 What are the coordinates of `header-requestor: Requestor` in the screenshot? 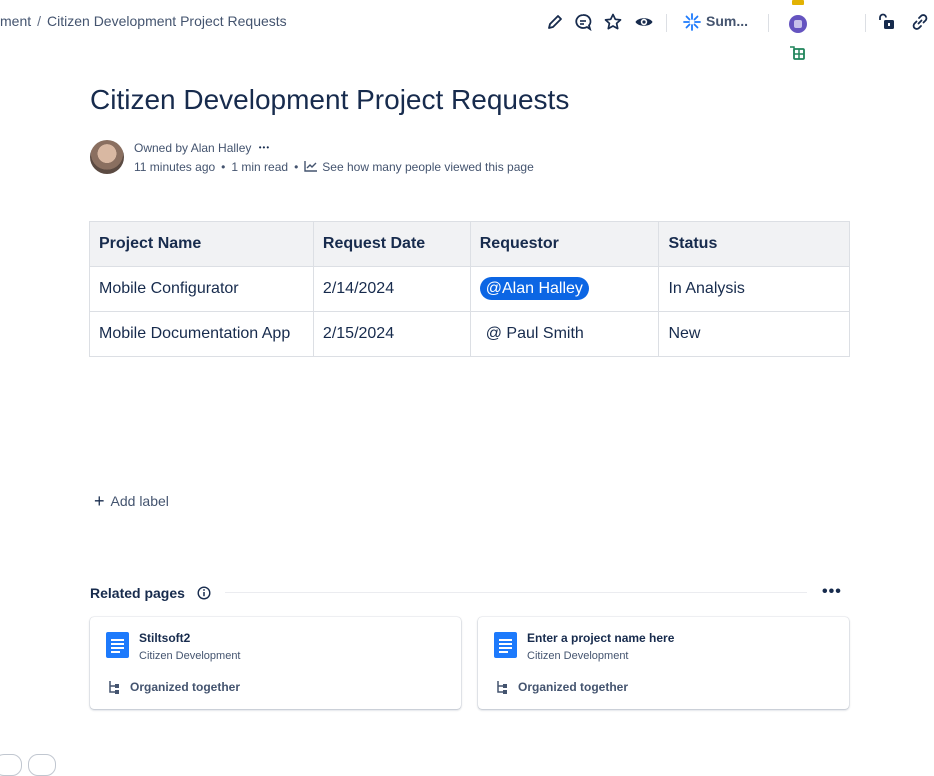 It's located at (564, 244).